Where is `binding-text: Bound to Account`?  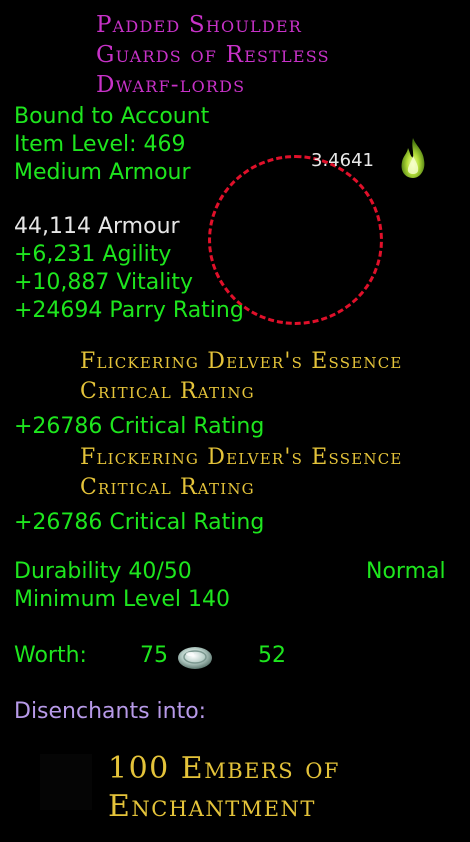
binding-text: Bound to Account is located at coordinates (112, 116).